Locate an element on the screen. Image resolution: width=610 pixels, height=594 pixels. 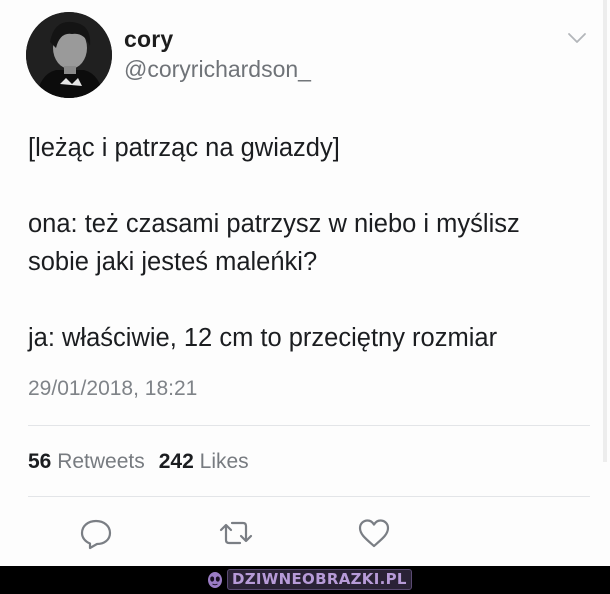
retweets-label: Retweets is located at coordinates (101, 461).